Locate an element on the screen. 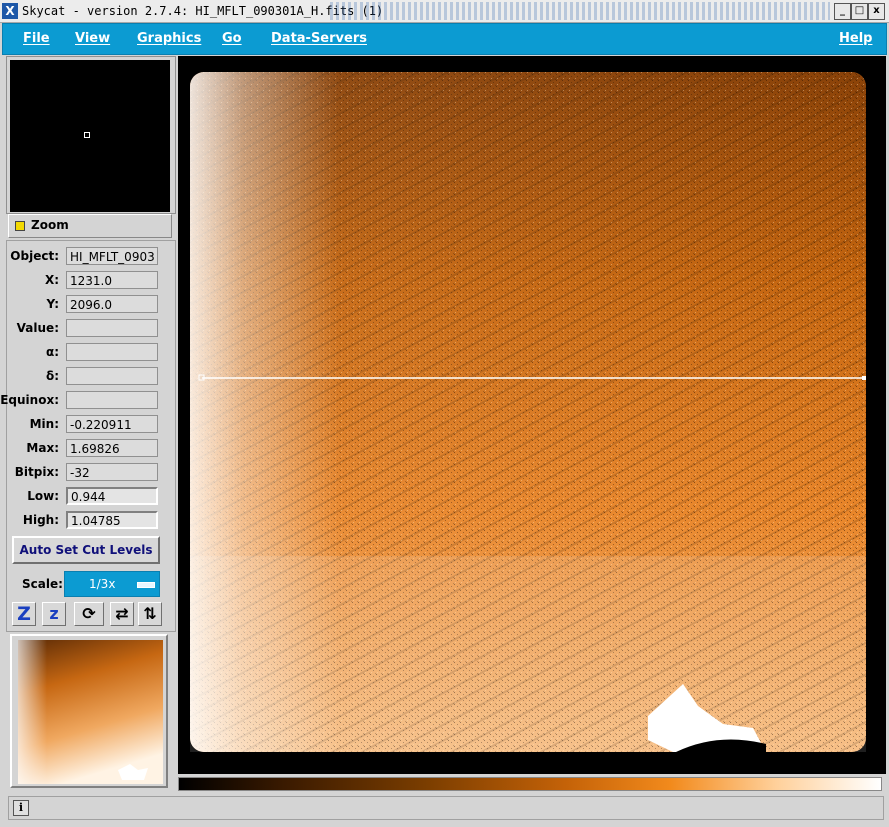 Image resolution: width=889 pixels, height=827 pixels. label-field4: α: is located at coordinates (52, 352).